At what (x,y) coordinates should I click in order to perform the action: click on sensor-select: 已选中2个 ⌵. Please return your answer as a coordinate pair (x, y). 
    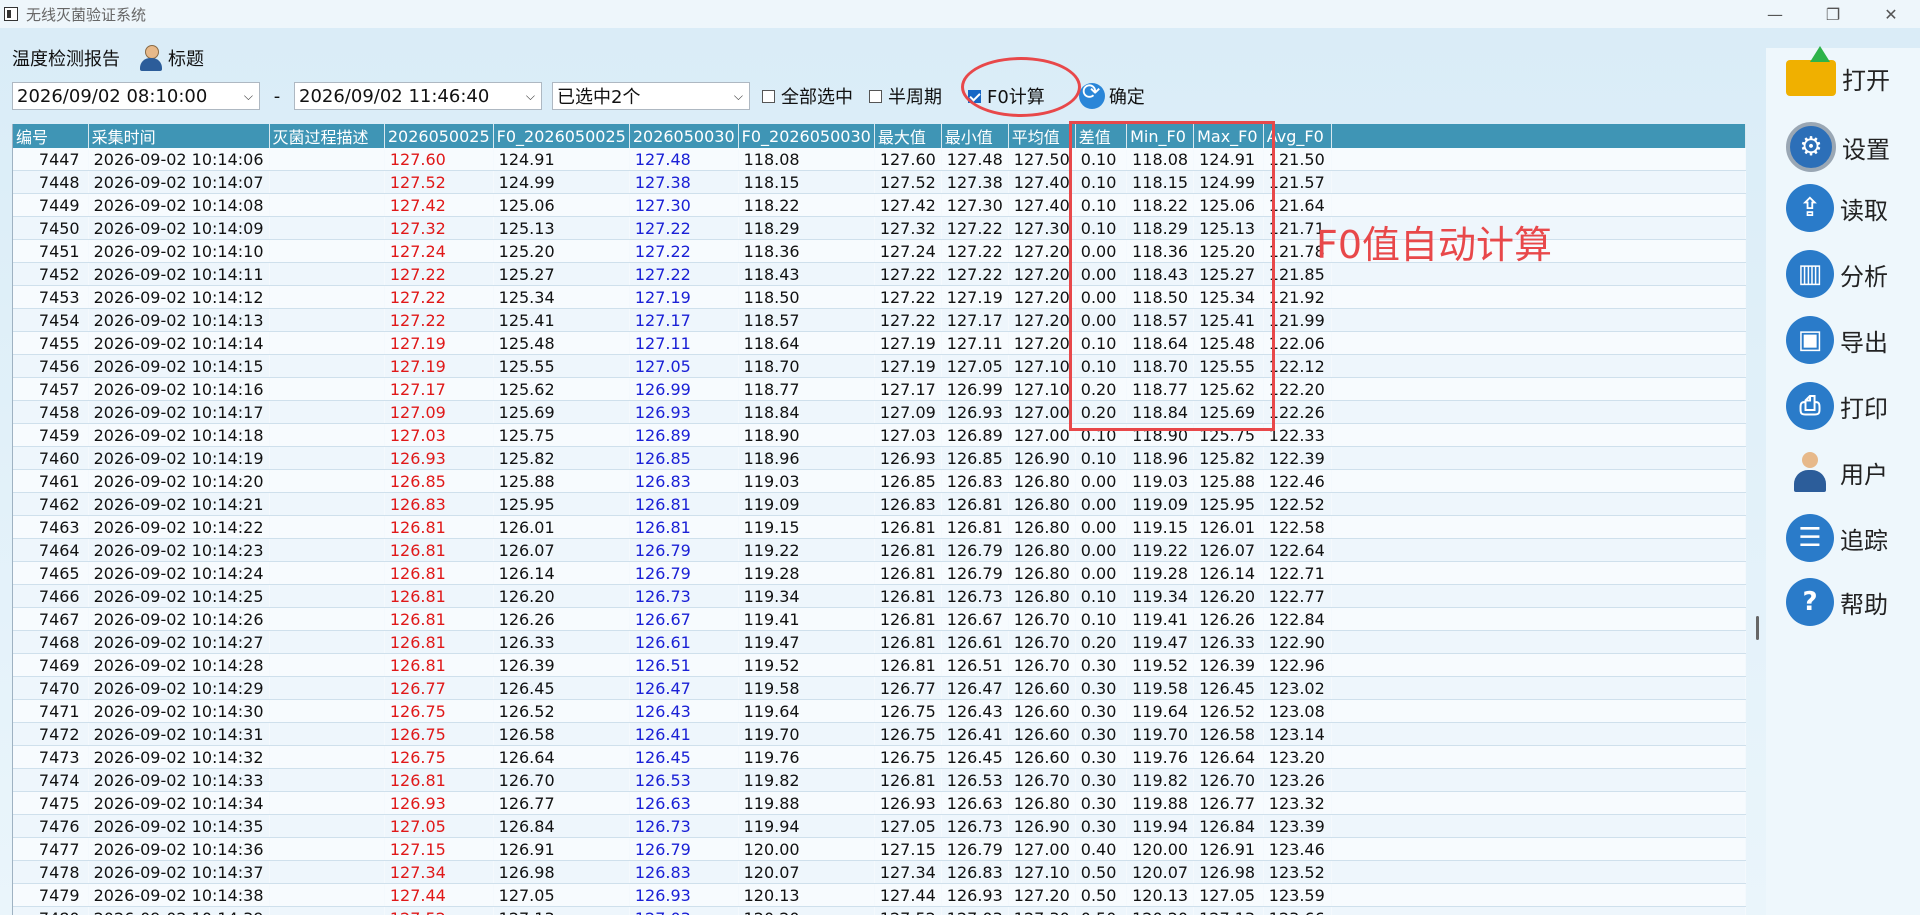
    Looking at the image, I should click on (651, 96).